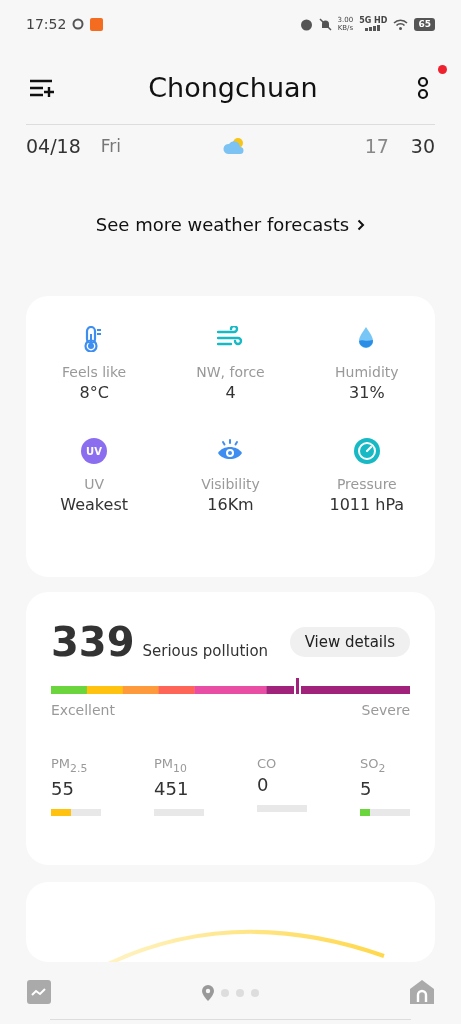  Describe the element at coordinates (63, 788) in the screenshot. I see `pollutant-value: 55` at that location.